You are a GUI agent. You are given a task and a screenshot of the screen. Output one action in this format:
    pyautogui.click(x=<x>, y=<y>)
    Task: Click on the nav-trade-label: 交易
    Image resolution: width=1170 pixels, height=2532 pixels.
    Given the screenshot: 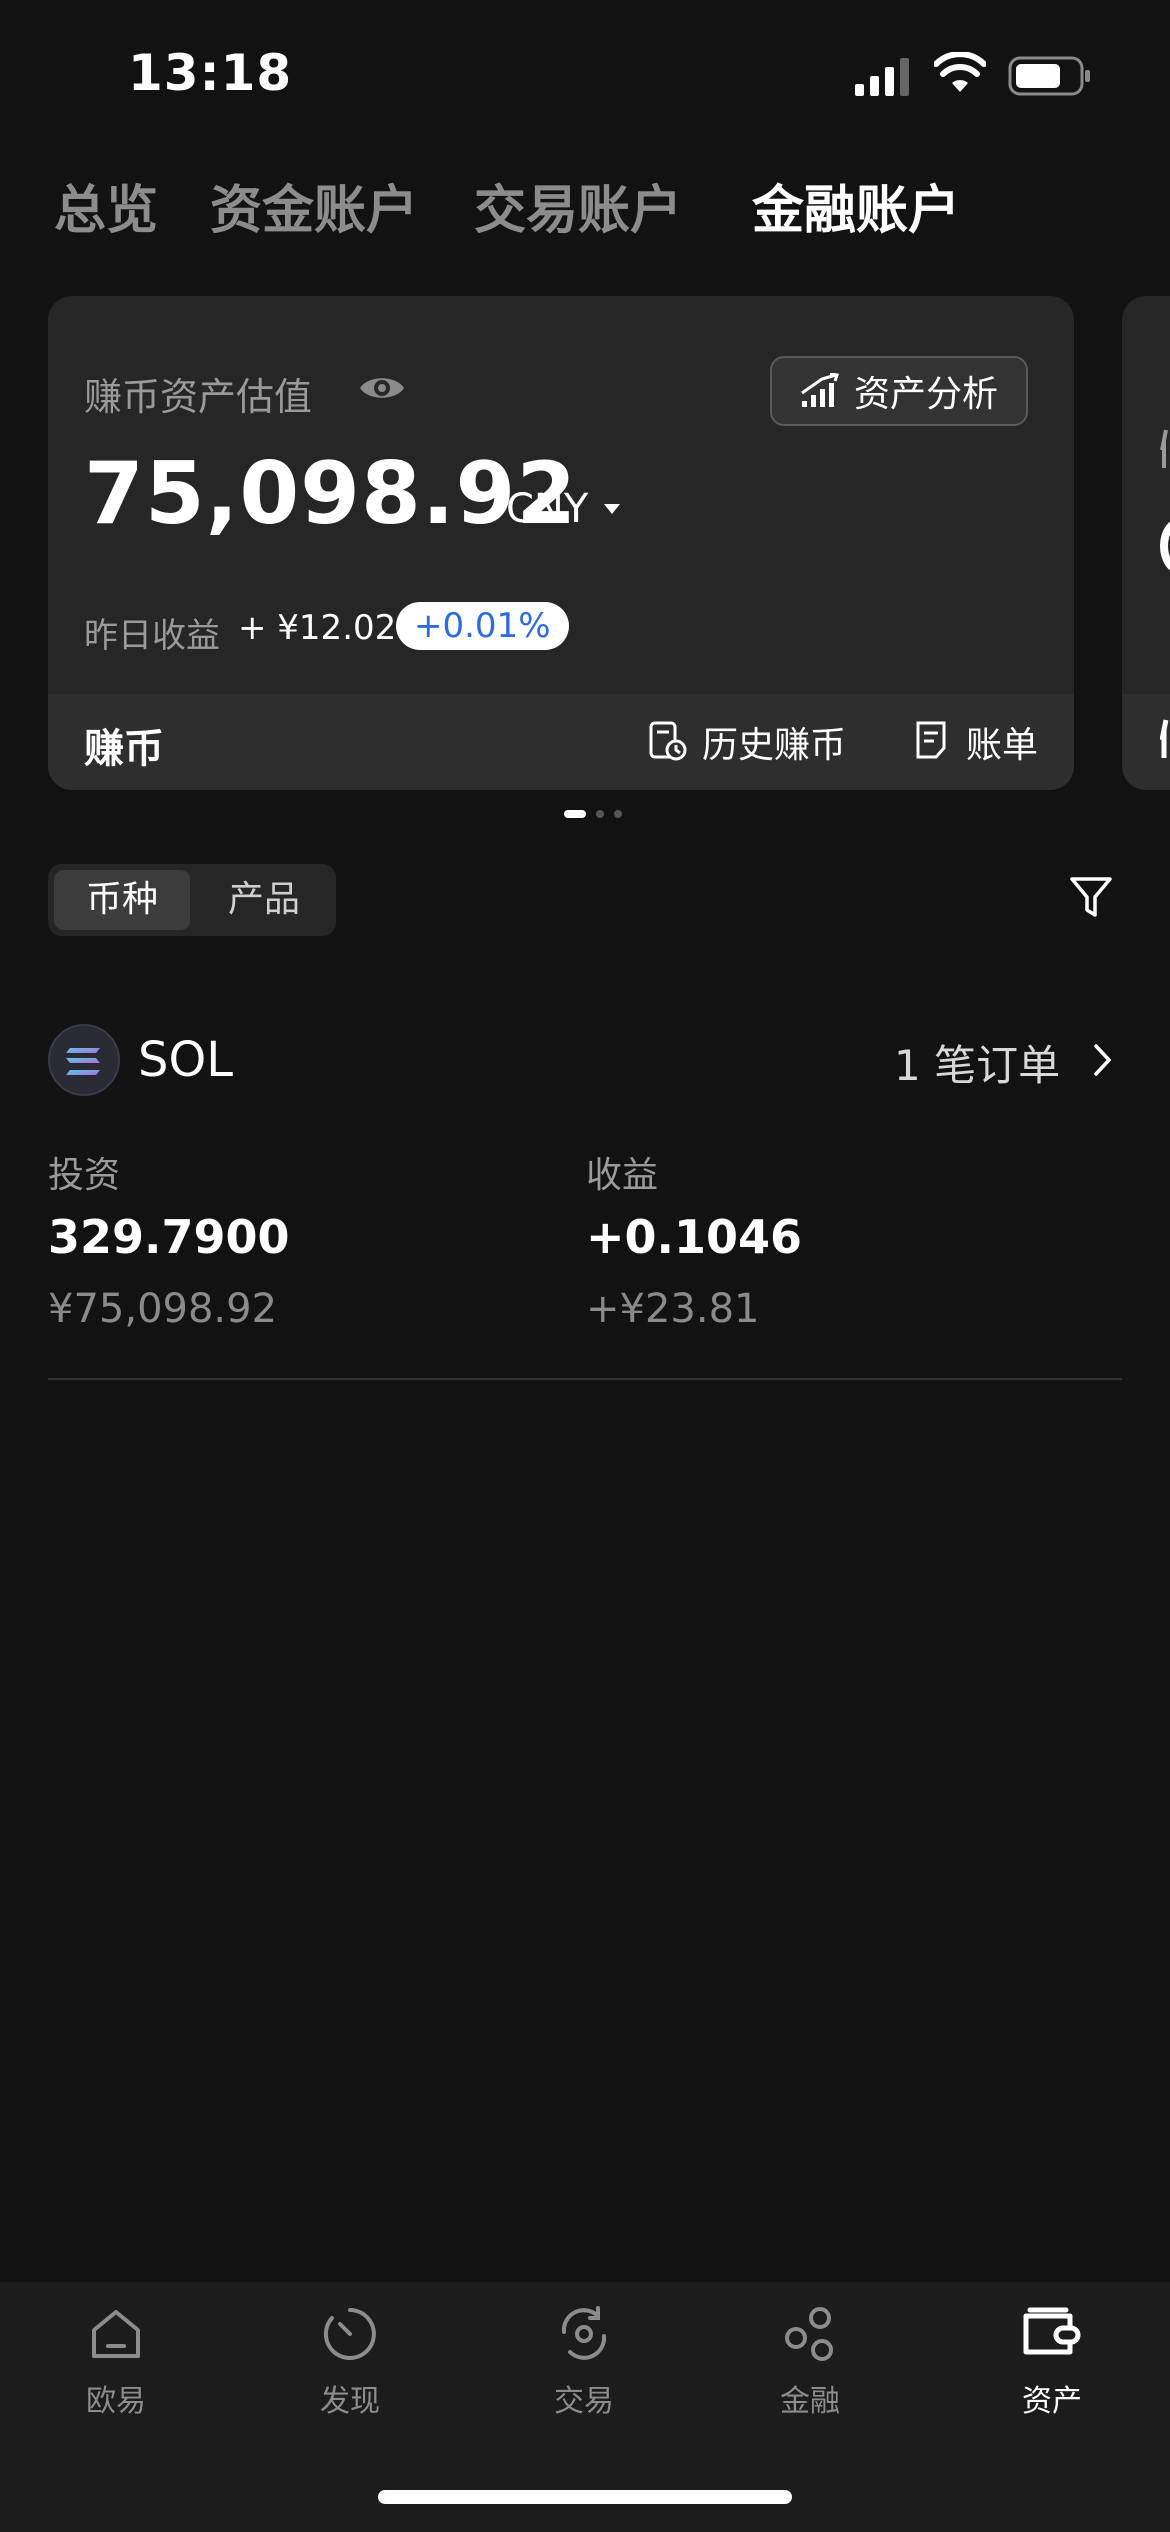 What is the action you would take?
    pyautogui.click(x=584, y=2401)
    